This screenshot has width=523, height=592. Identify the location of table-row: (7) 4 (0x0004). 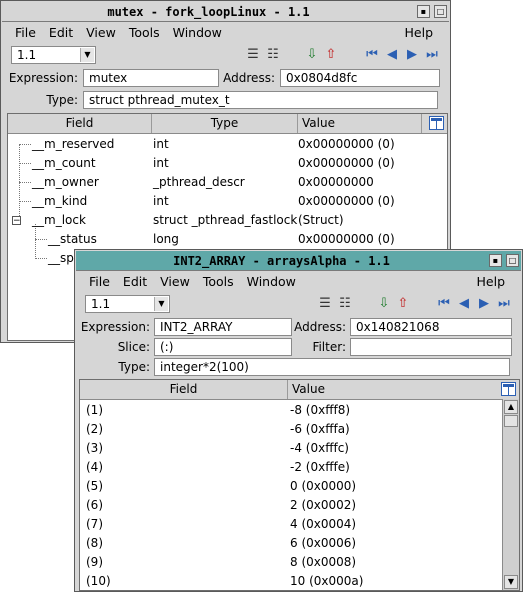
(299, 524).